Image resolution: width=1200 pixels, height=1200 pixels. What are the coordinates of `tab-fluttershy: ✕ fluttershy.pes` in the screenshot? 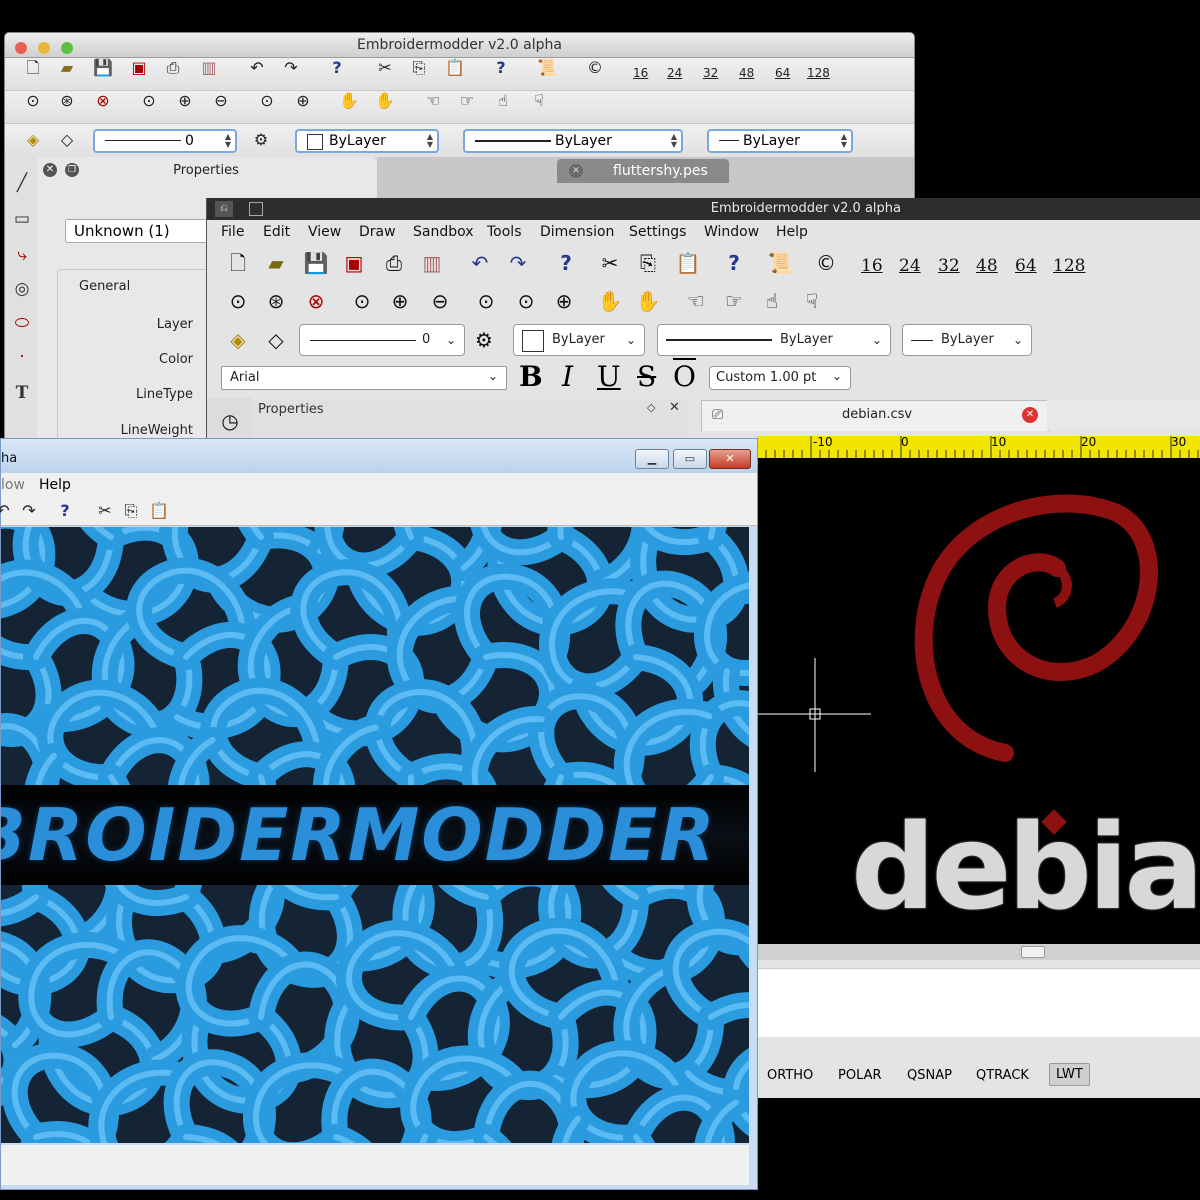 It's located at (643, 171).